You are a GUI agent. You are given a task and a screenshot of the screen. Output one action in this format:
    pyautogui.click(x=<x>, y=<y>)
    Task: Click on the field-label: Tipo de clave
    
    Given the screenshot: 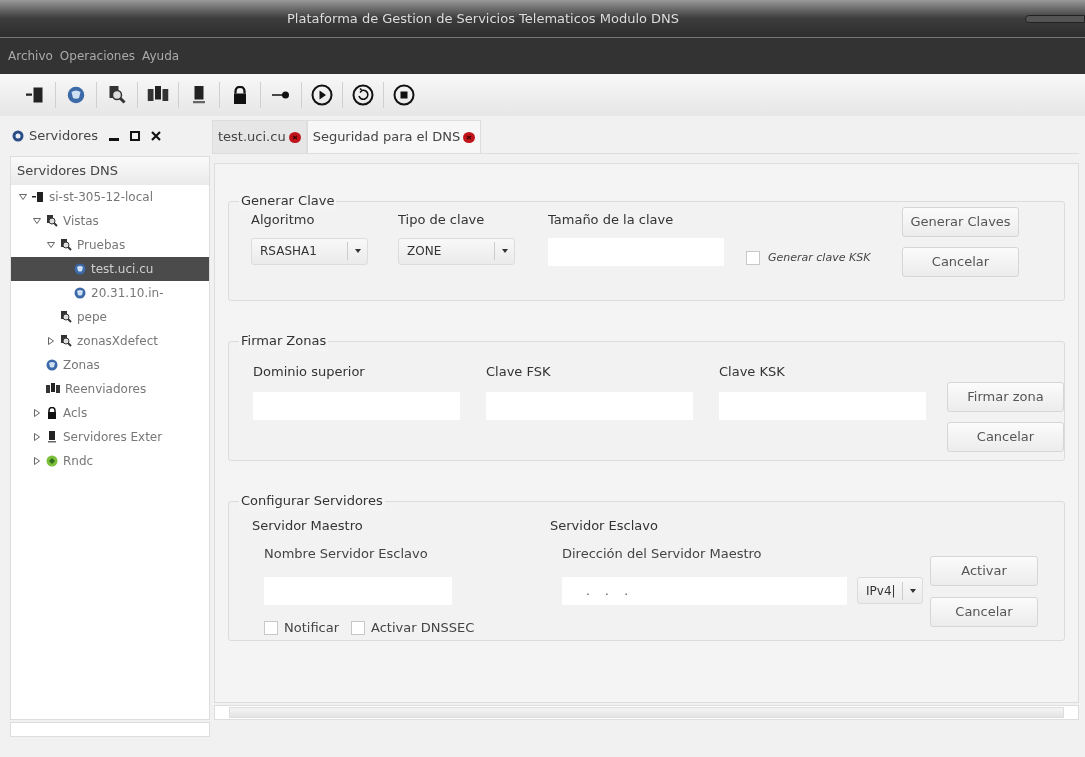 What is the action you would take?
    pyautogui.click(x=442, y=220)
    